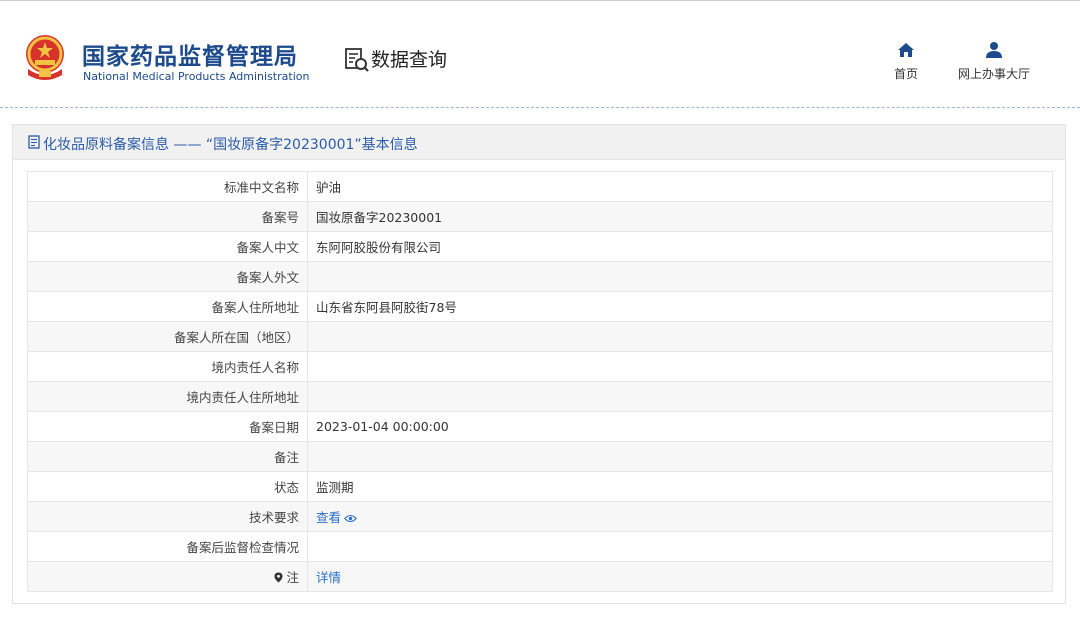  I want to click on nav-home-link: 首页, so click(906, 61).